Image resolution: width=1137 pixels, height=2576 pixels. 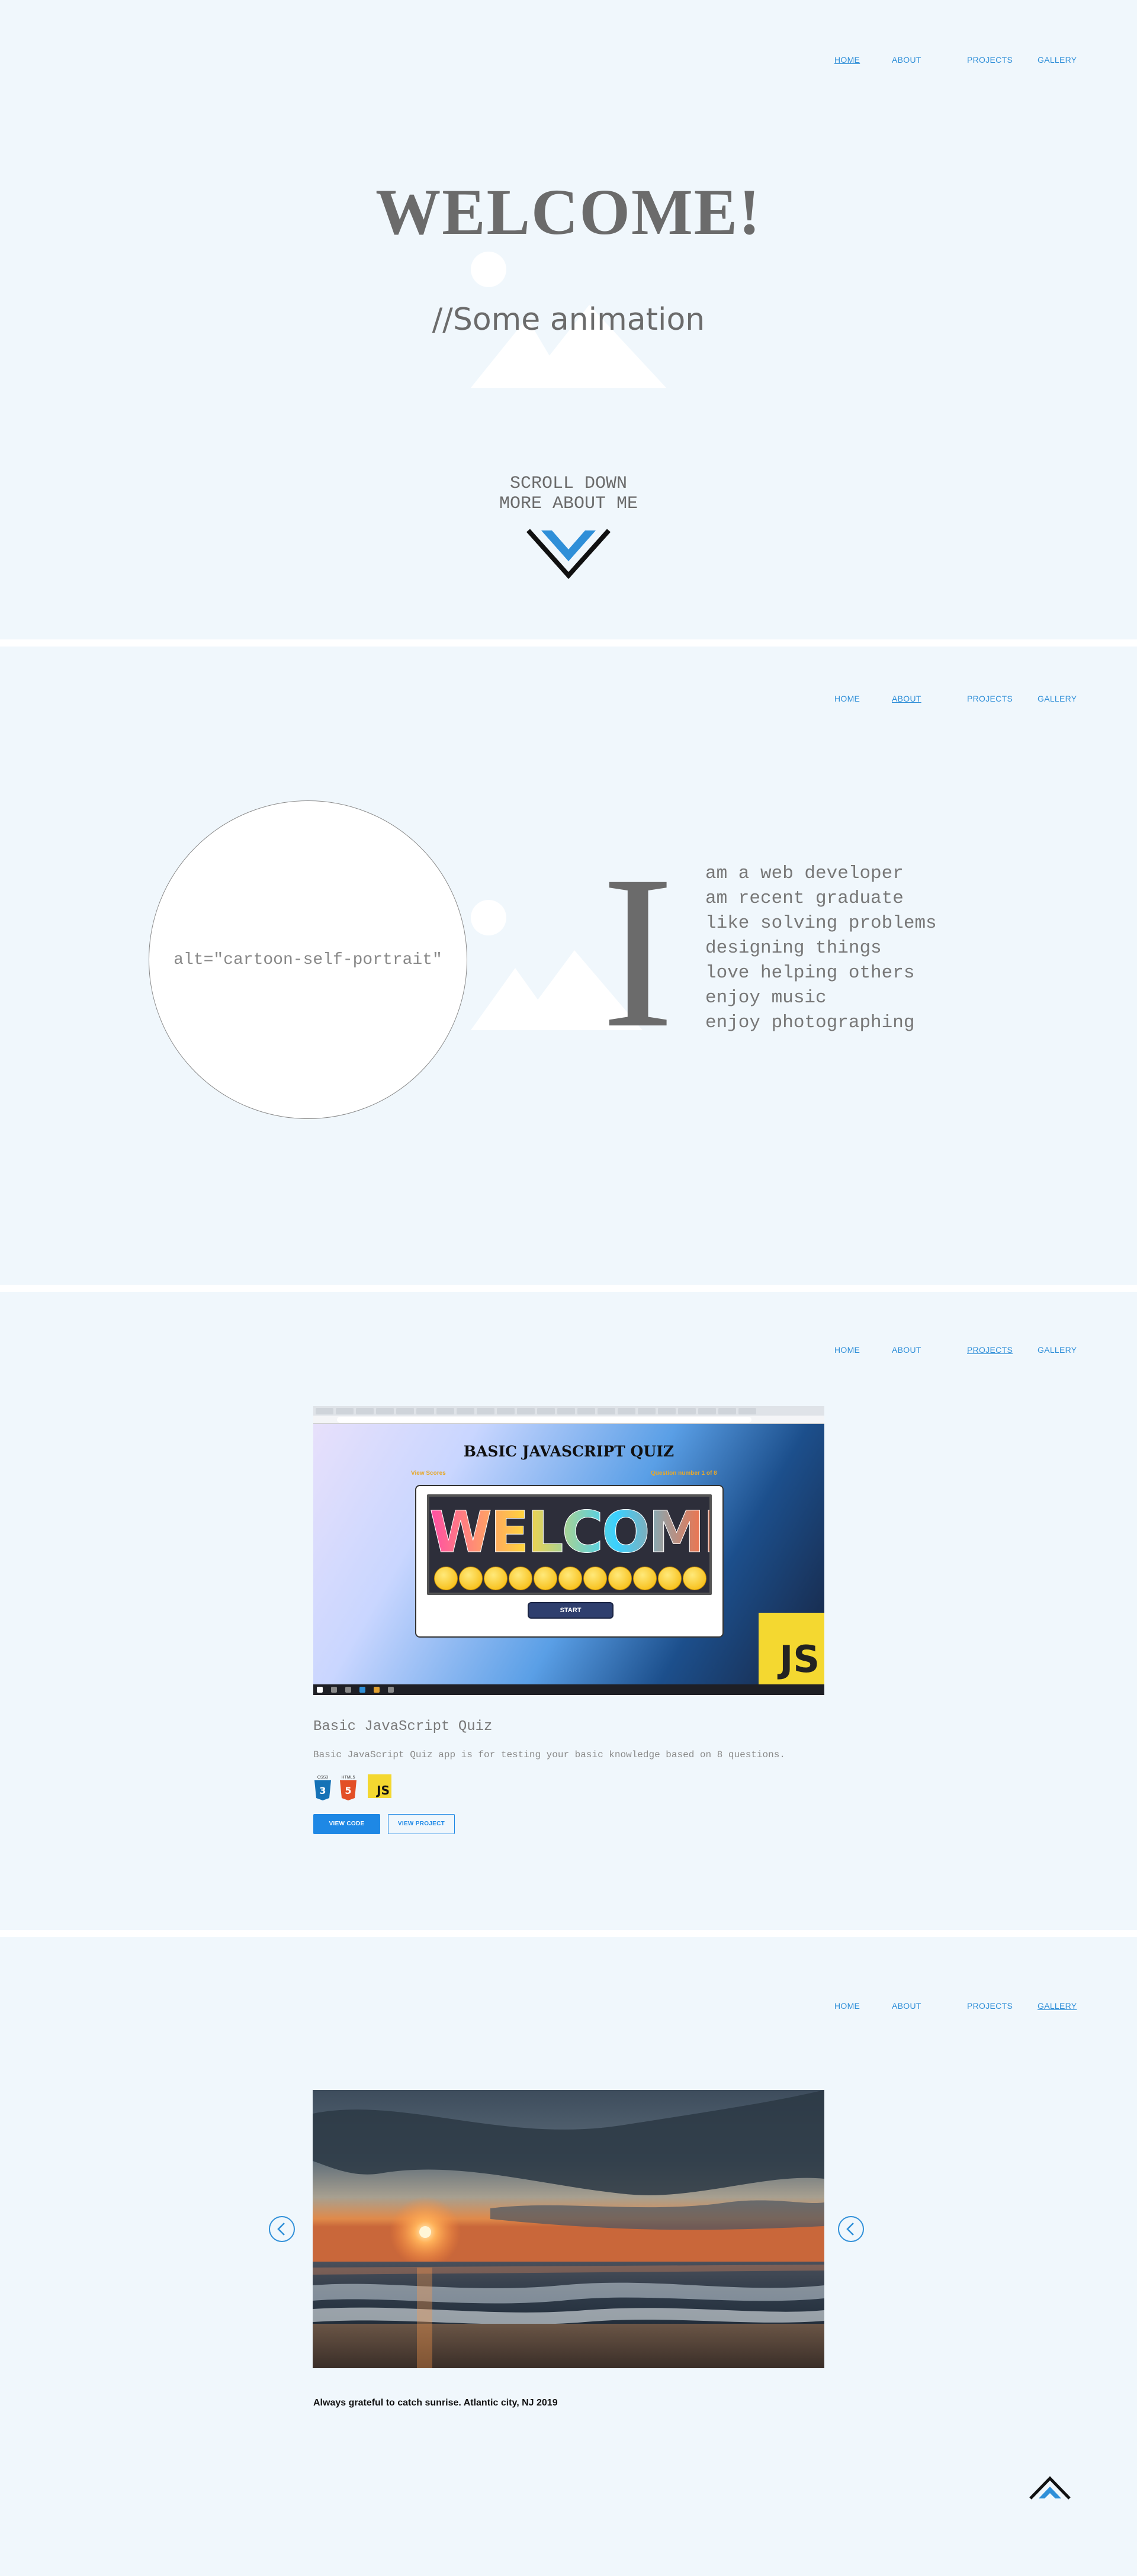 I want to click on quiz-question-counter: Question number 1 of 8, so click(x=684, y=1474).